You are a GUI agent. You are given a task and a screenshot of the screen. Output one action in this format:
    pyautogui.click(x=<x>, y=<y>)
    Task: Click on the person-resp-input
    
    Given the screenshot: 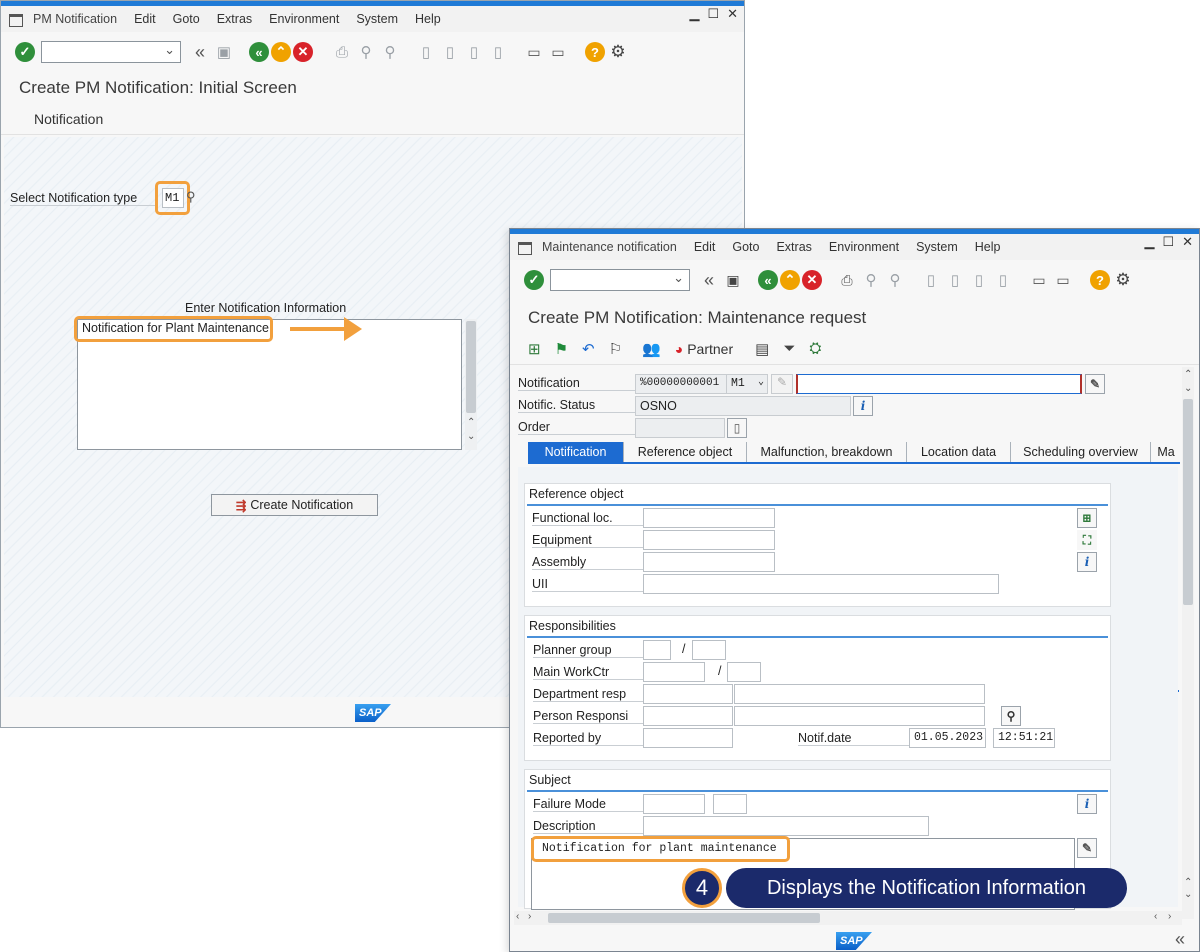 What is the action you would take?
    pyautogui.click(x=688, y=716)
    